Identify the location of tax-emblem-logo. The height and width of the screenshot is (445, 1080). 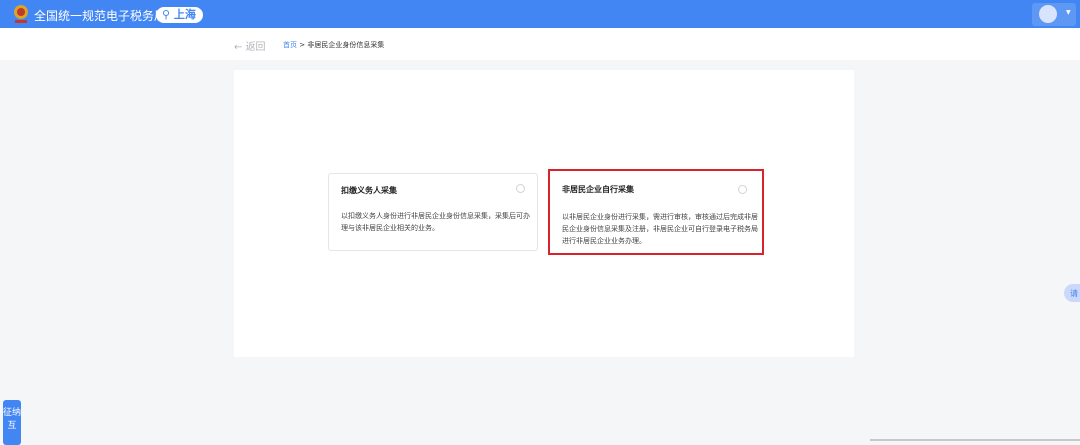
(21, 14).